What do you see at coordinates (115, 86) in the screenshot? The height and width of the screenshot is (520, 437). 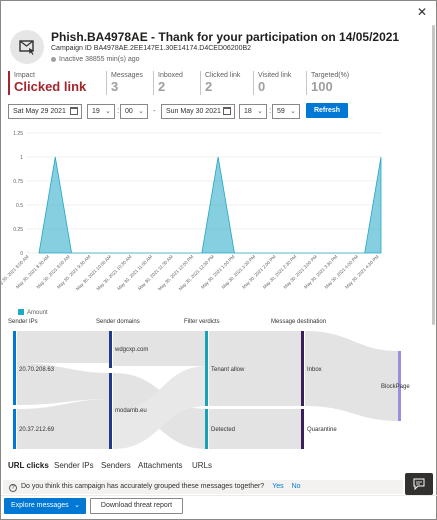 I see `metric-value: 3` at bounding box center [115, 86].